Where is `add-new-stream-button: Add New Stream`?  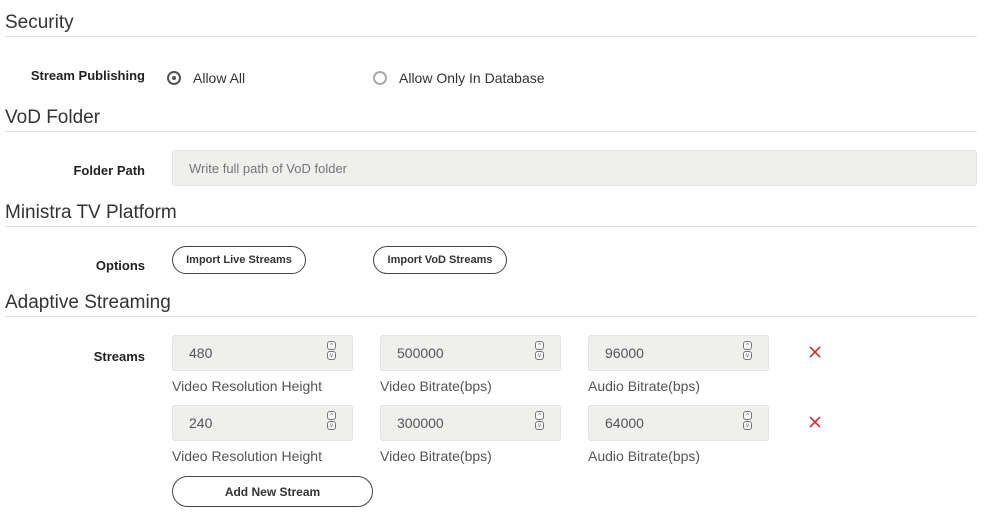
add-new-stream-button: Add New Stream is located at coordinates (272, 491).